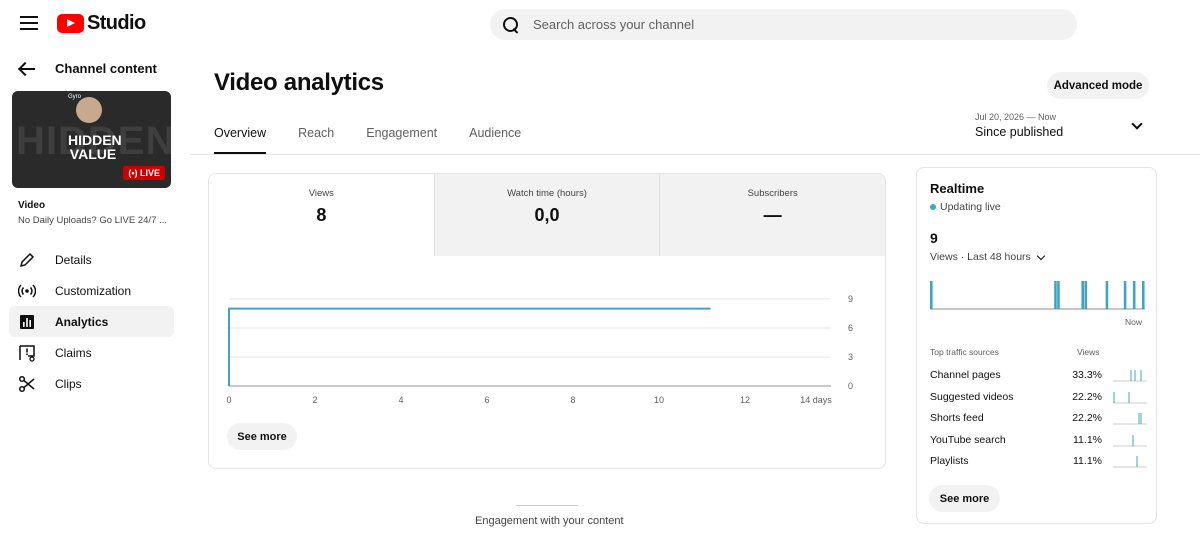  What do you see at coordinates (949, 461) in the screenshot?
I see `traffic-source-name: Playlists` at bounding box center [949, 461].